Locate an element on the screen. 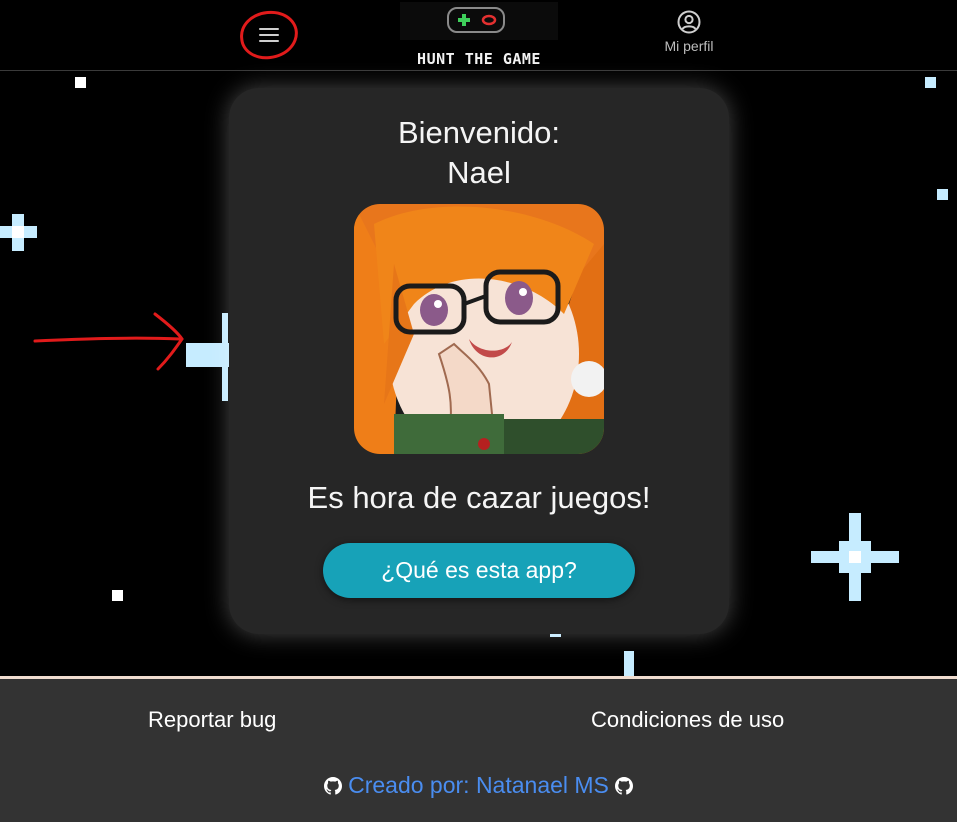 This screenshot has width=957, height=822. welcome-label: Bienvenido: is located at coordinates (478, 132).